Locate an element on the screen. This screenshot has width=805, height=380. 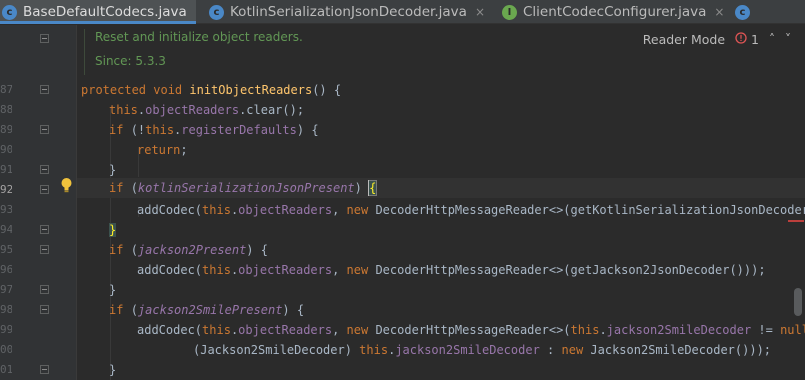
code-line-92: if (kotlinSerializationJsonPresent) { is located at coordinates (243, 188).